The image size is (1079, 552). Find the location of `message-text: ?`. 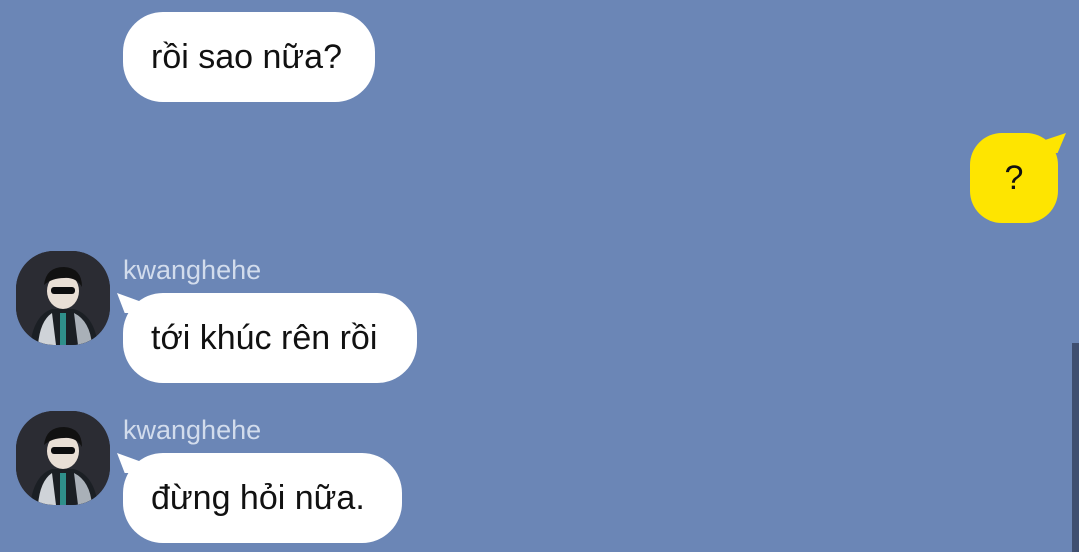

message-text: ? is located at coordinates (1014, 178).